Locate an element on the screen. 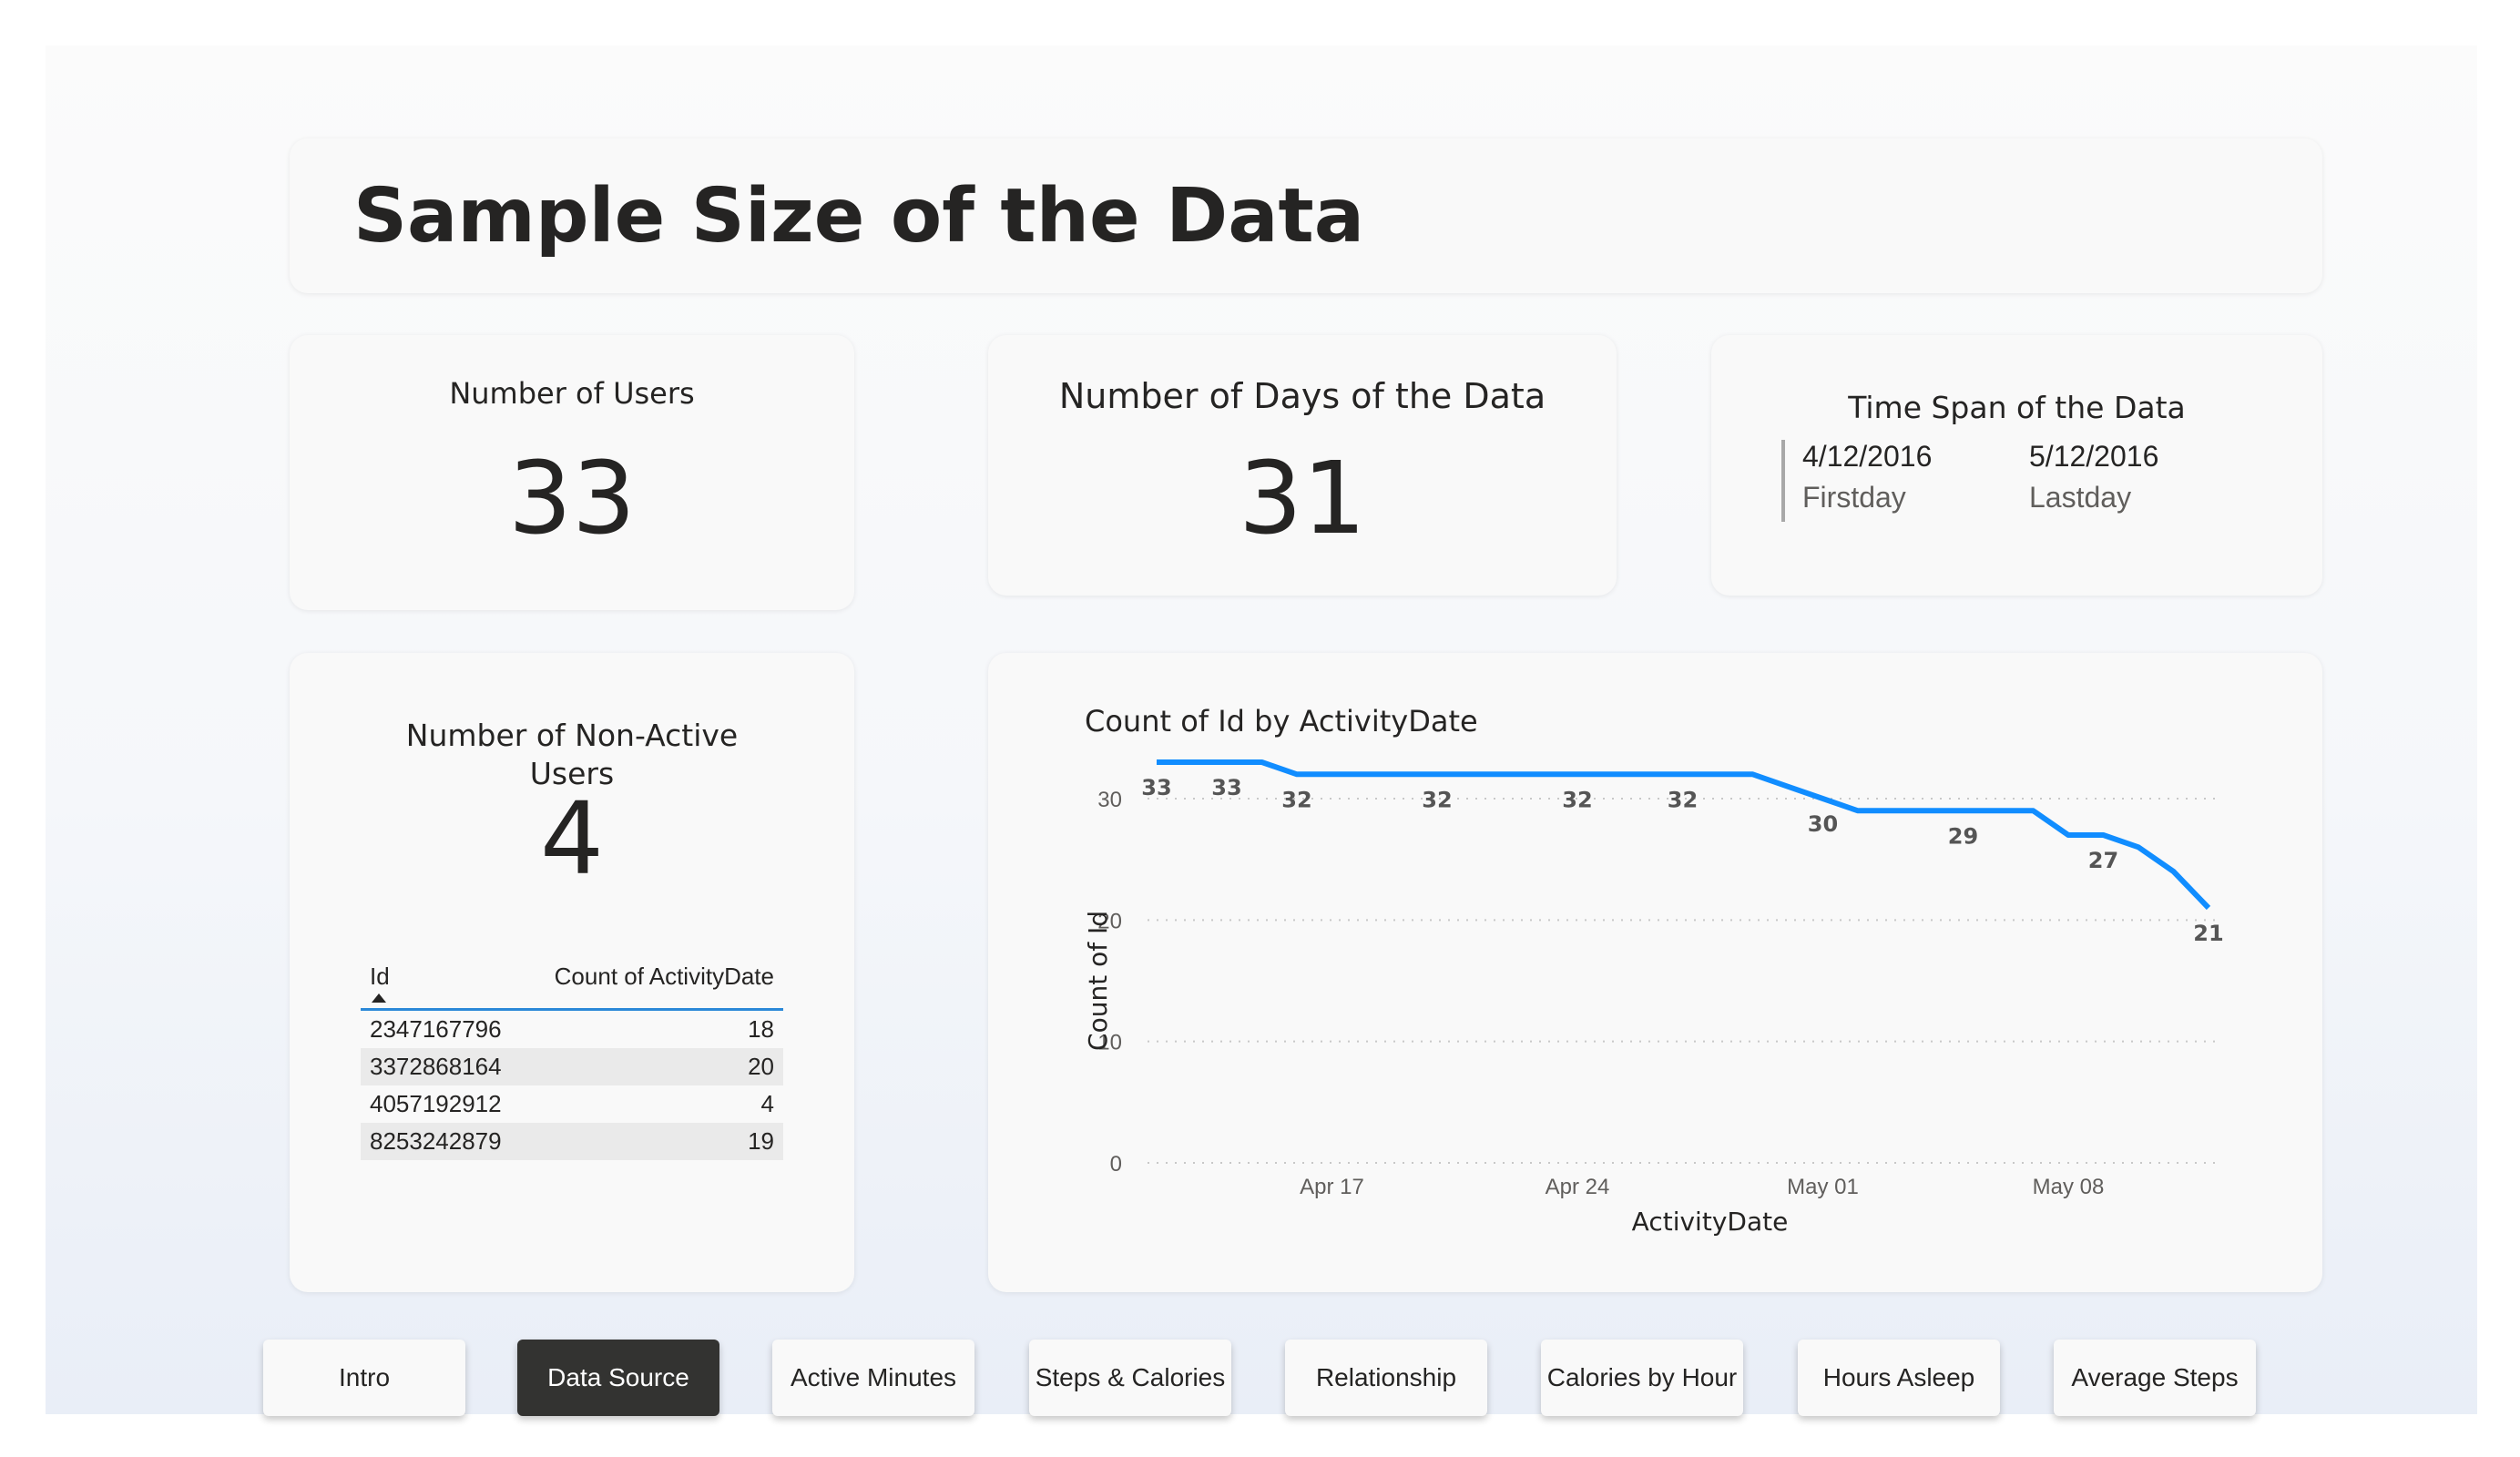 Image resolution: width=2520 pixels, height=1457 pixels. nav-button-calories-by-hour: Calories by Hour is located at coordinates (1642, 1378).